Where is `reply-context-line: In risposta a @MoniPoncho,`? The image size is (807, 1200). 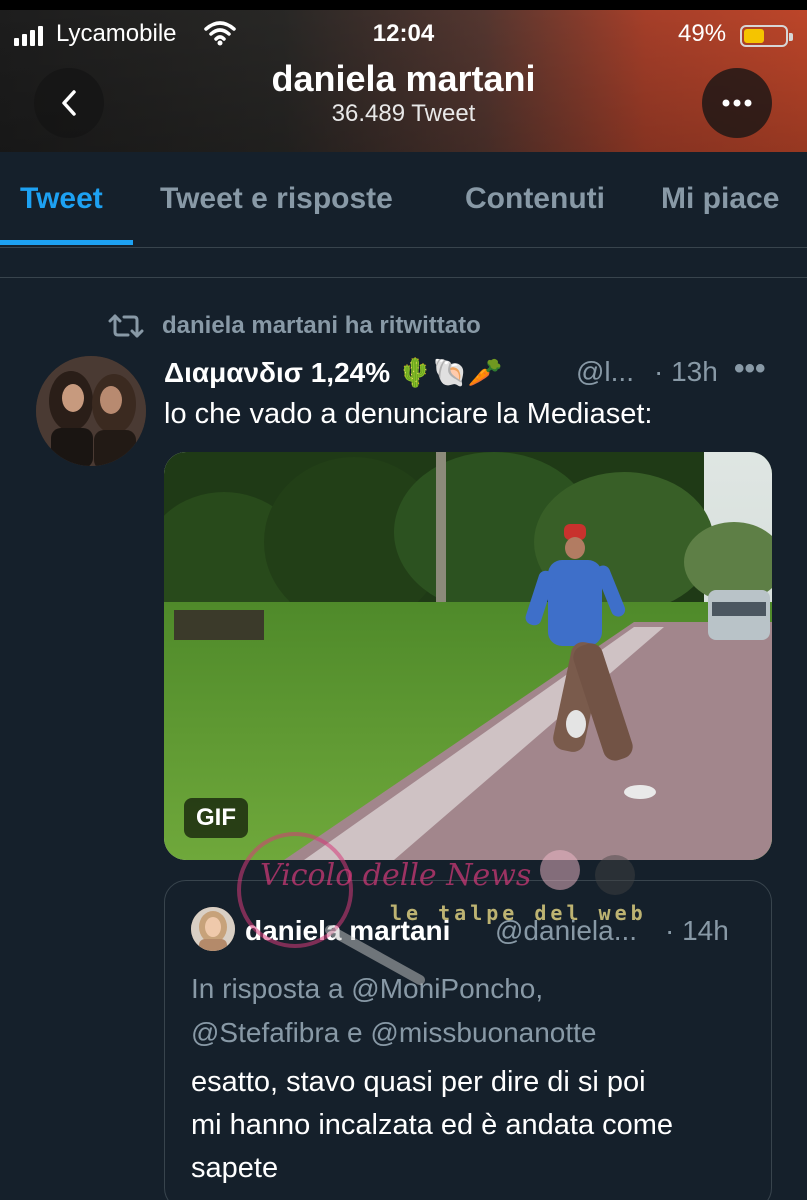
reply-context-line: In risposta a @MoniPoncho, is located at coordinates (471, 989).